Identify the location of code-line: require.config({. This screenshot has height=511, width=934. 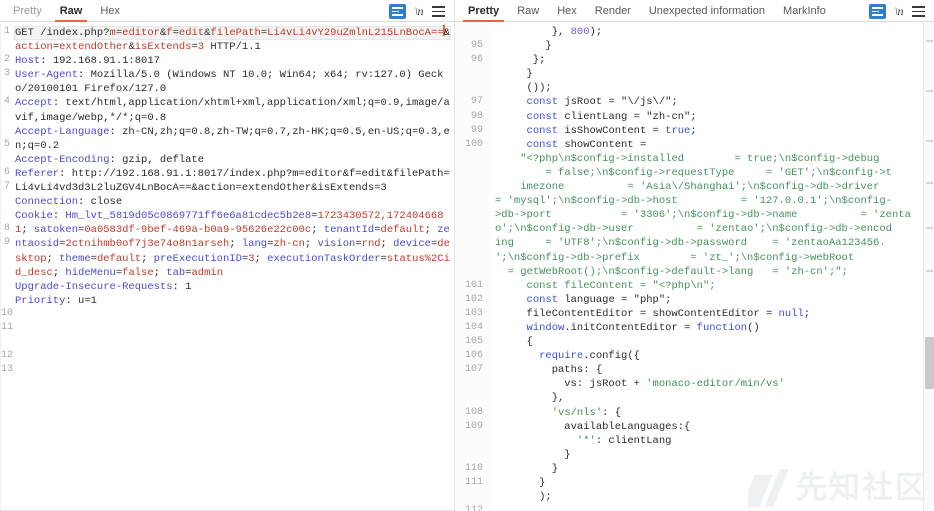
(589, 356).